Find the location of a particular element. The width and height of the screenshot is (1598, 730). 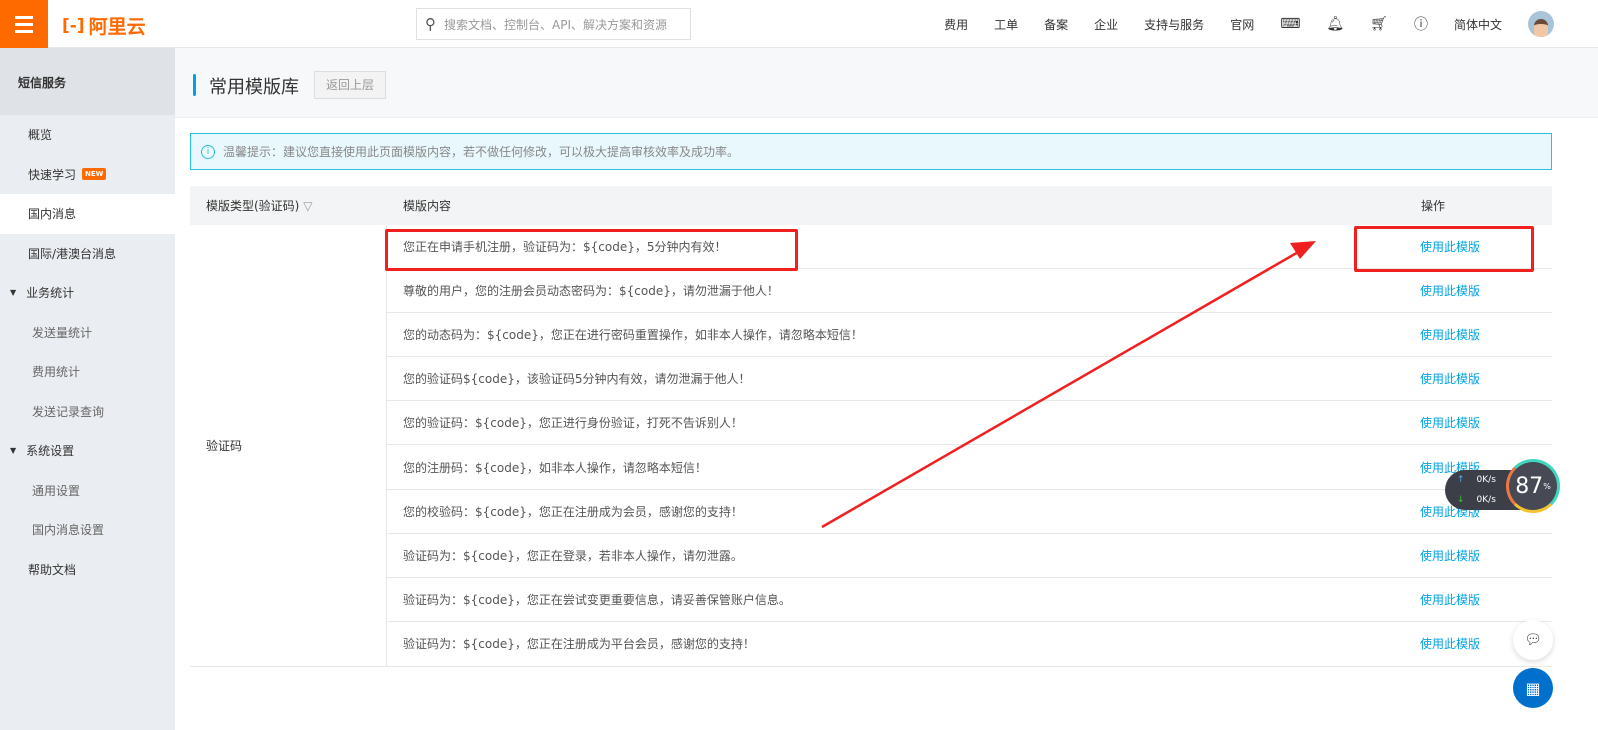

download-speed: 0K/s is located at coordinates (1486, 500).